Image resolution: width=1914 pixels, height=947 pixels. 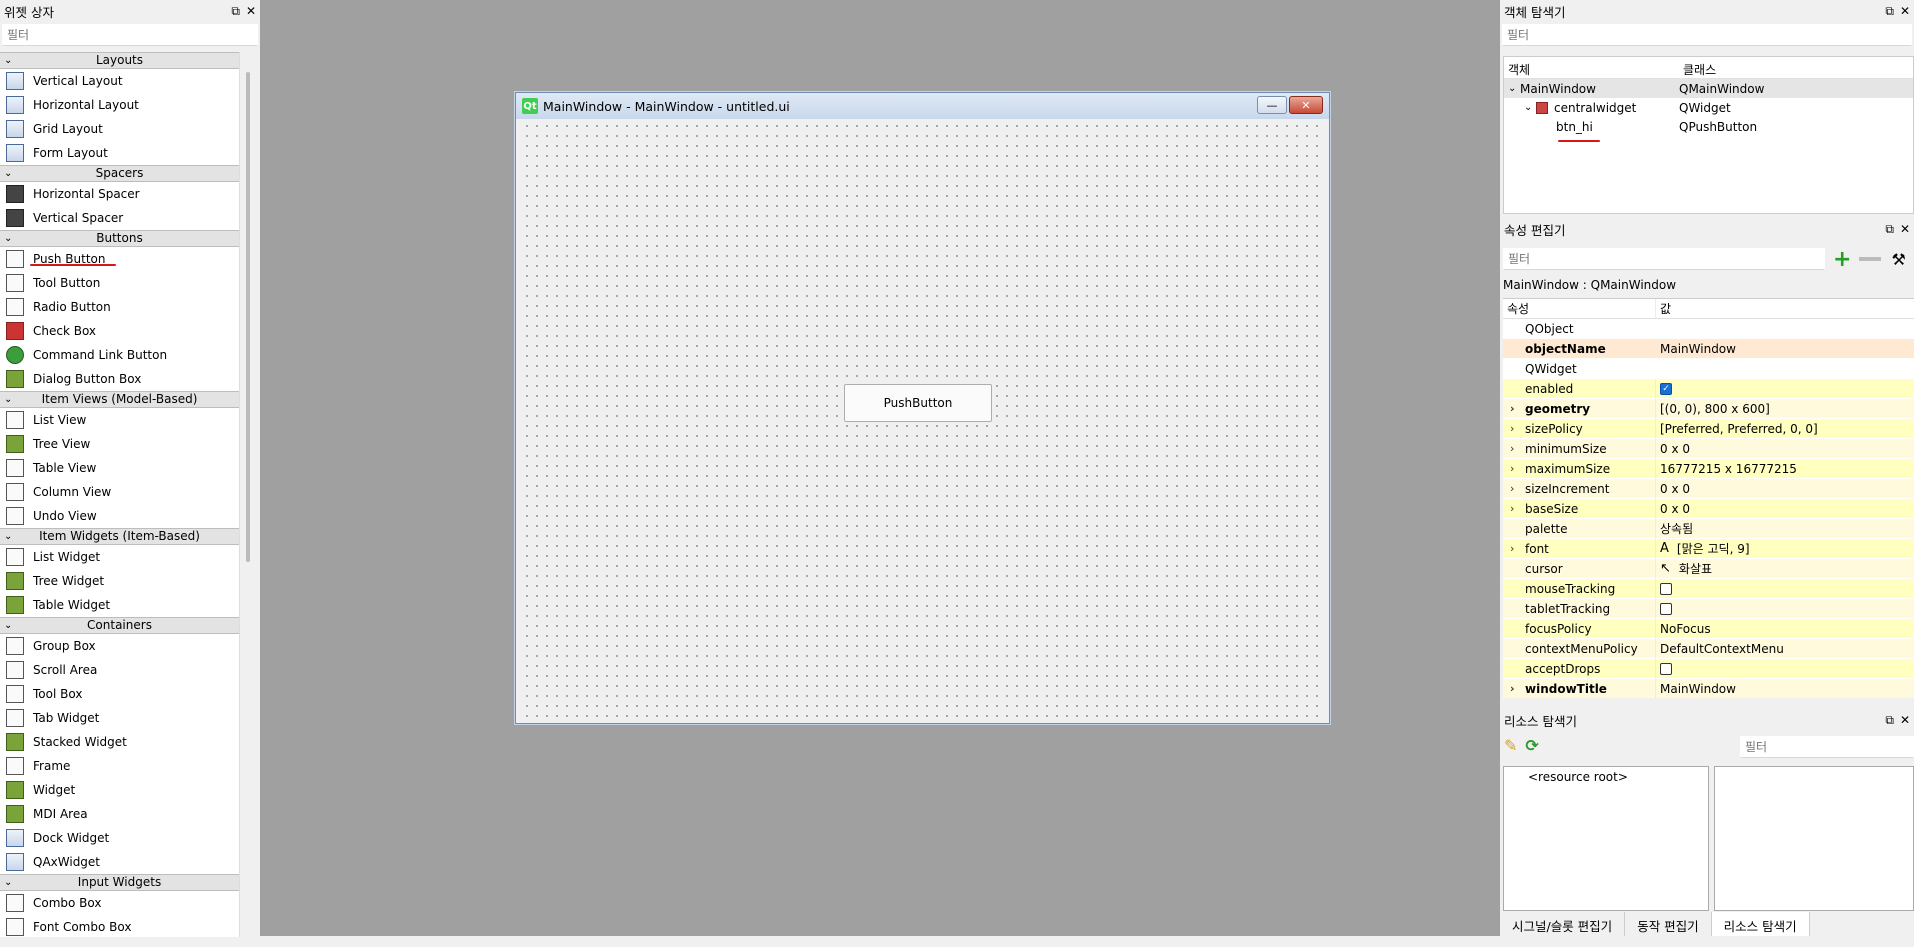 What do you see at coordinates (119, 557) in the screenshot?
I see `widget-item: List Widget` at bounding box center [119, 557].